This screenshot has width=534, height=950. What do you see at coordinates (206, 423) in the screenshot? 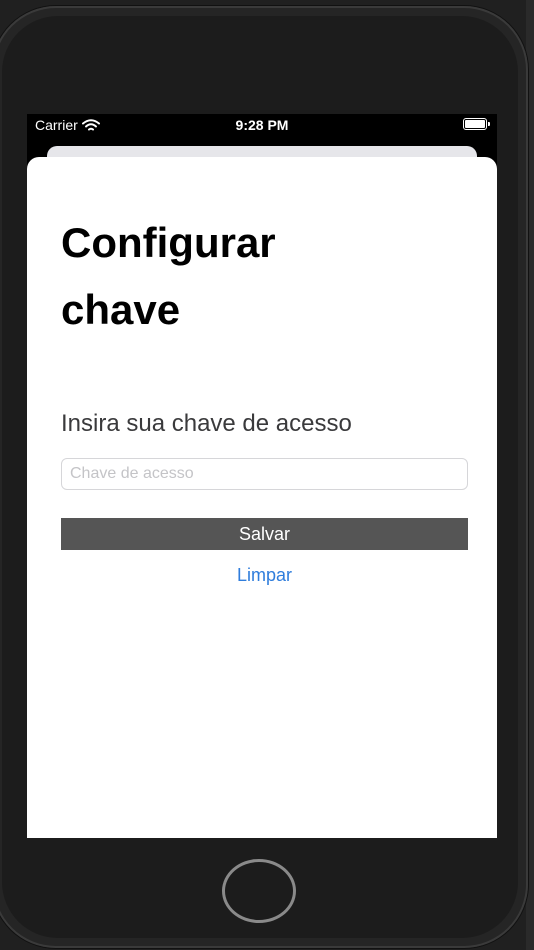
I see `access-key-prompt: Insira sua chave de acesso` at bounding box center [206, 423].